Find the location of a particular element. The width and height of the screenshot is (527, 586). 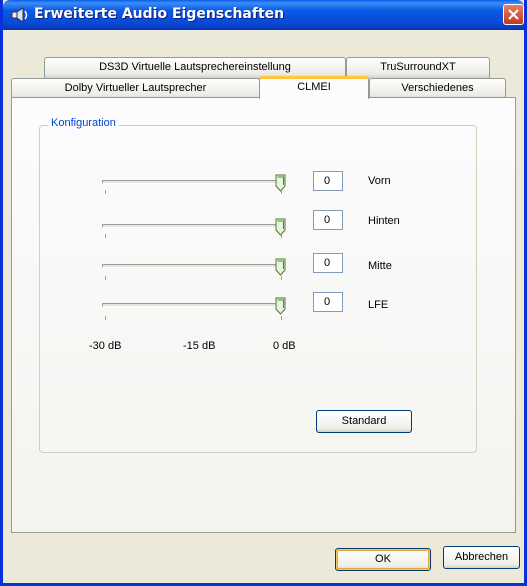

tab-label: TruSurroundXT is located at coordinates (418, 67).